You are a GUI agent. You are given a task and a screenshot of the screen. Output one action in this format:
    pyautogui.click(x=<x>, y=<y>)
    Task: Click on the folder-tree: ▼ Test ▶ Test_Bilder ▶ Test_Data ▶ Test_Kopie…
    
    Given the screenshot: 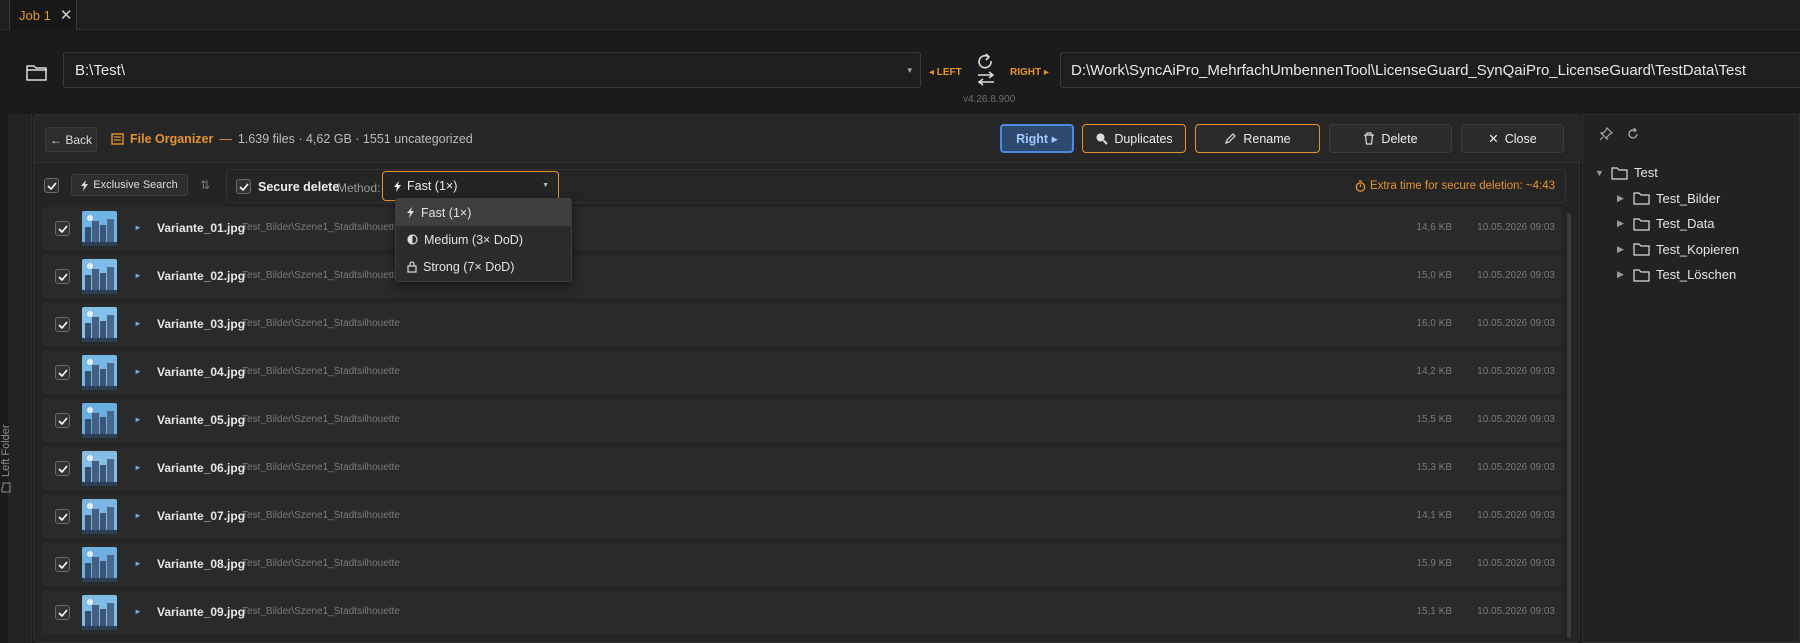 What is the action you would take?
    pyautogui.click(x=1667, y=224)
    